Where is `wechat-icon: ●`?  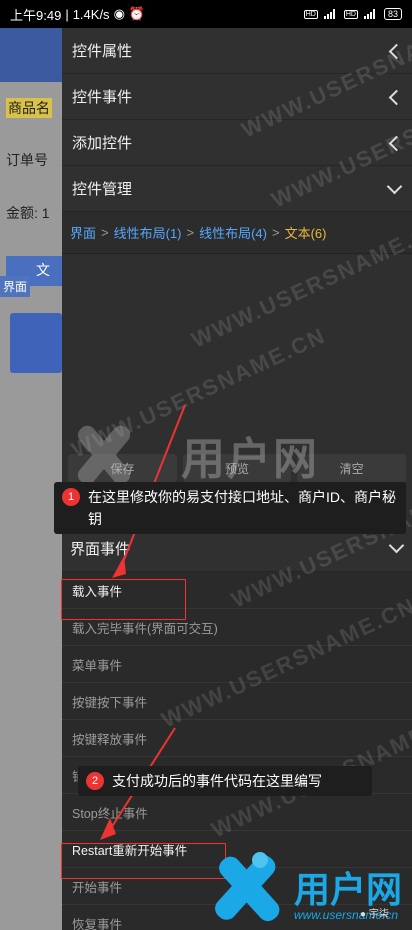 wechat-icon: ● is located at coordinates (363, 914).